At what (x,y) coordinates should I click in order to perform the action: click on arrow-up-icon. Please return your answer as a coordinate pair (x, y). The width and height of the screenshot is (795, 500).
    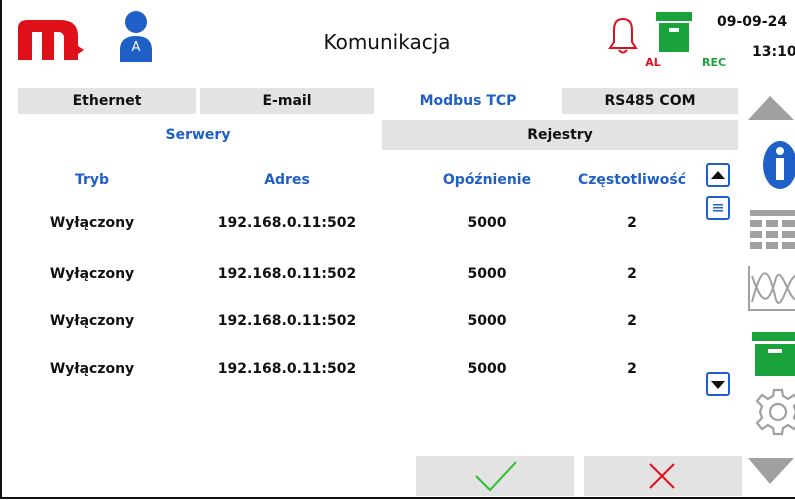
    Looking at the image, I should click on (769, 108).